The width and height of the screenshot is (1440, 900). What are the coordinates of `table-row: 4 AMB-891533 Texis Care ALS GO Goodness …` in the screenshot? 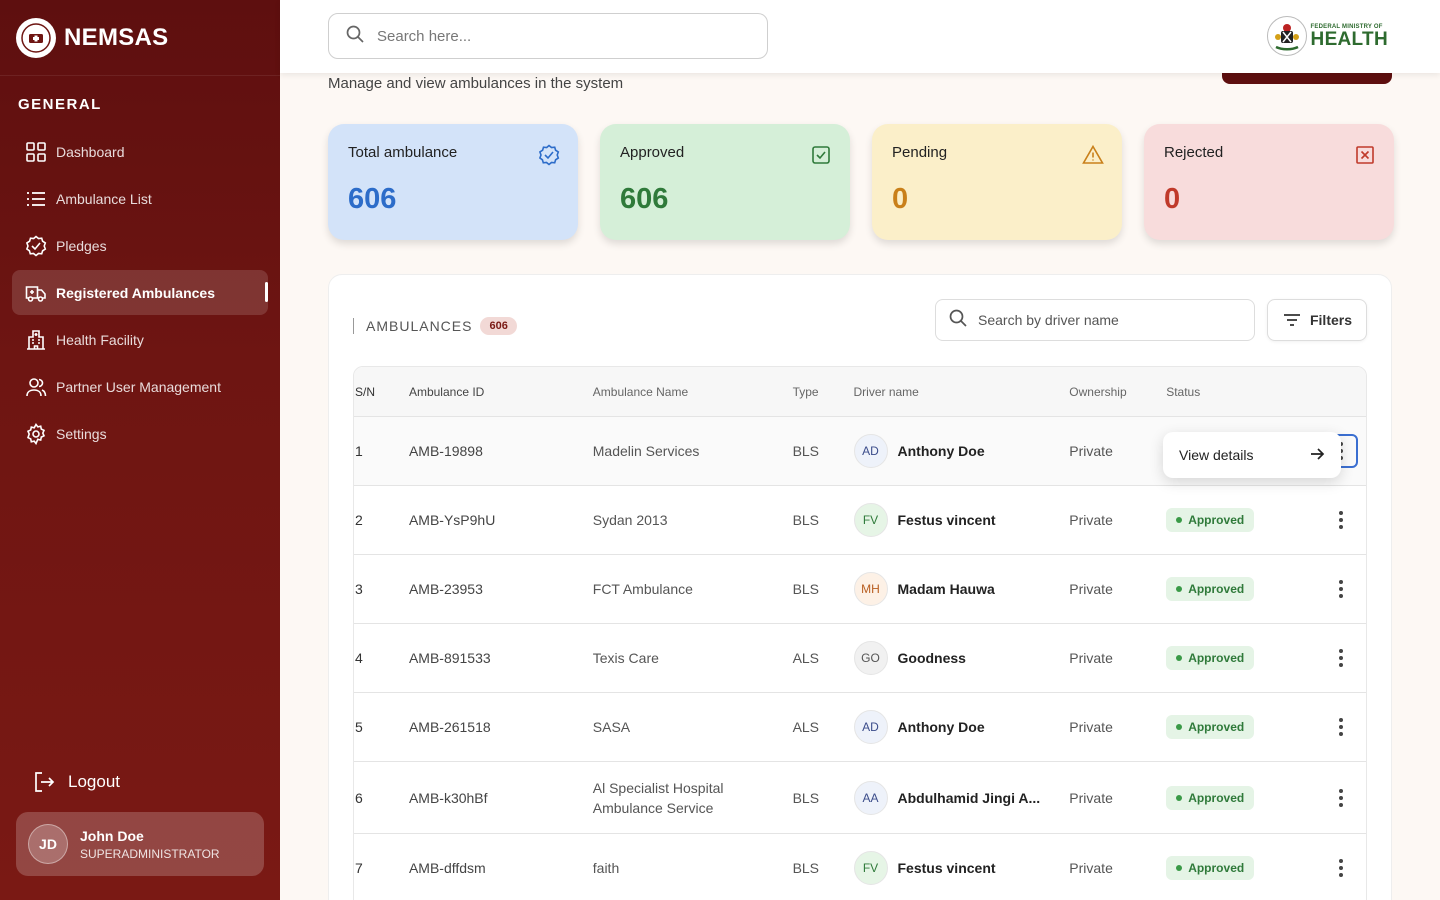 It's located at (860, 658).